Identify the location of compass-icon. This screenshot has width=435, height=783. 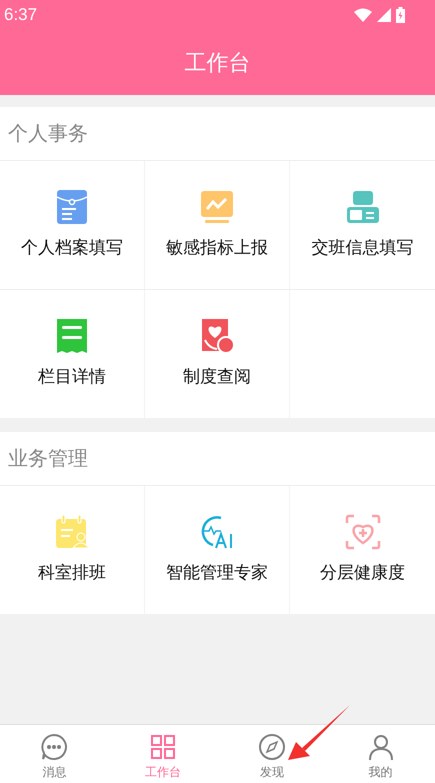
(272, 747).